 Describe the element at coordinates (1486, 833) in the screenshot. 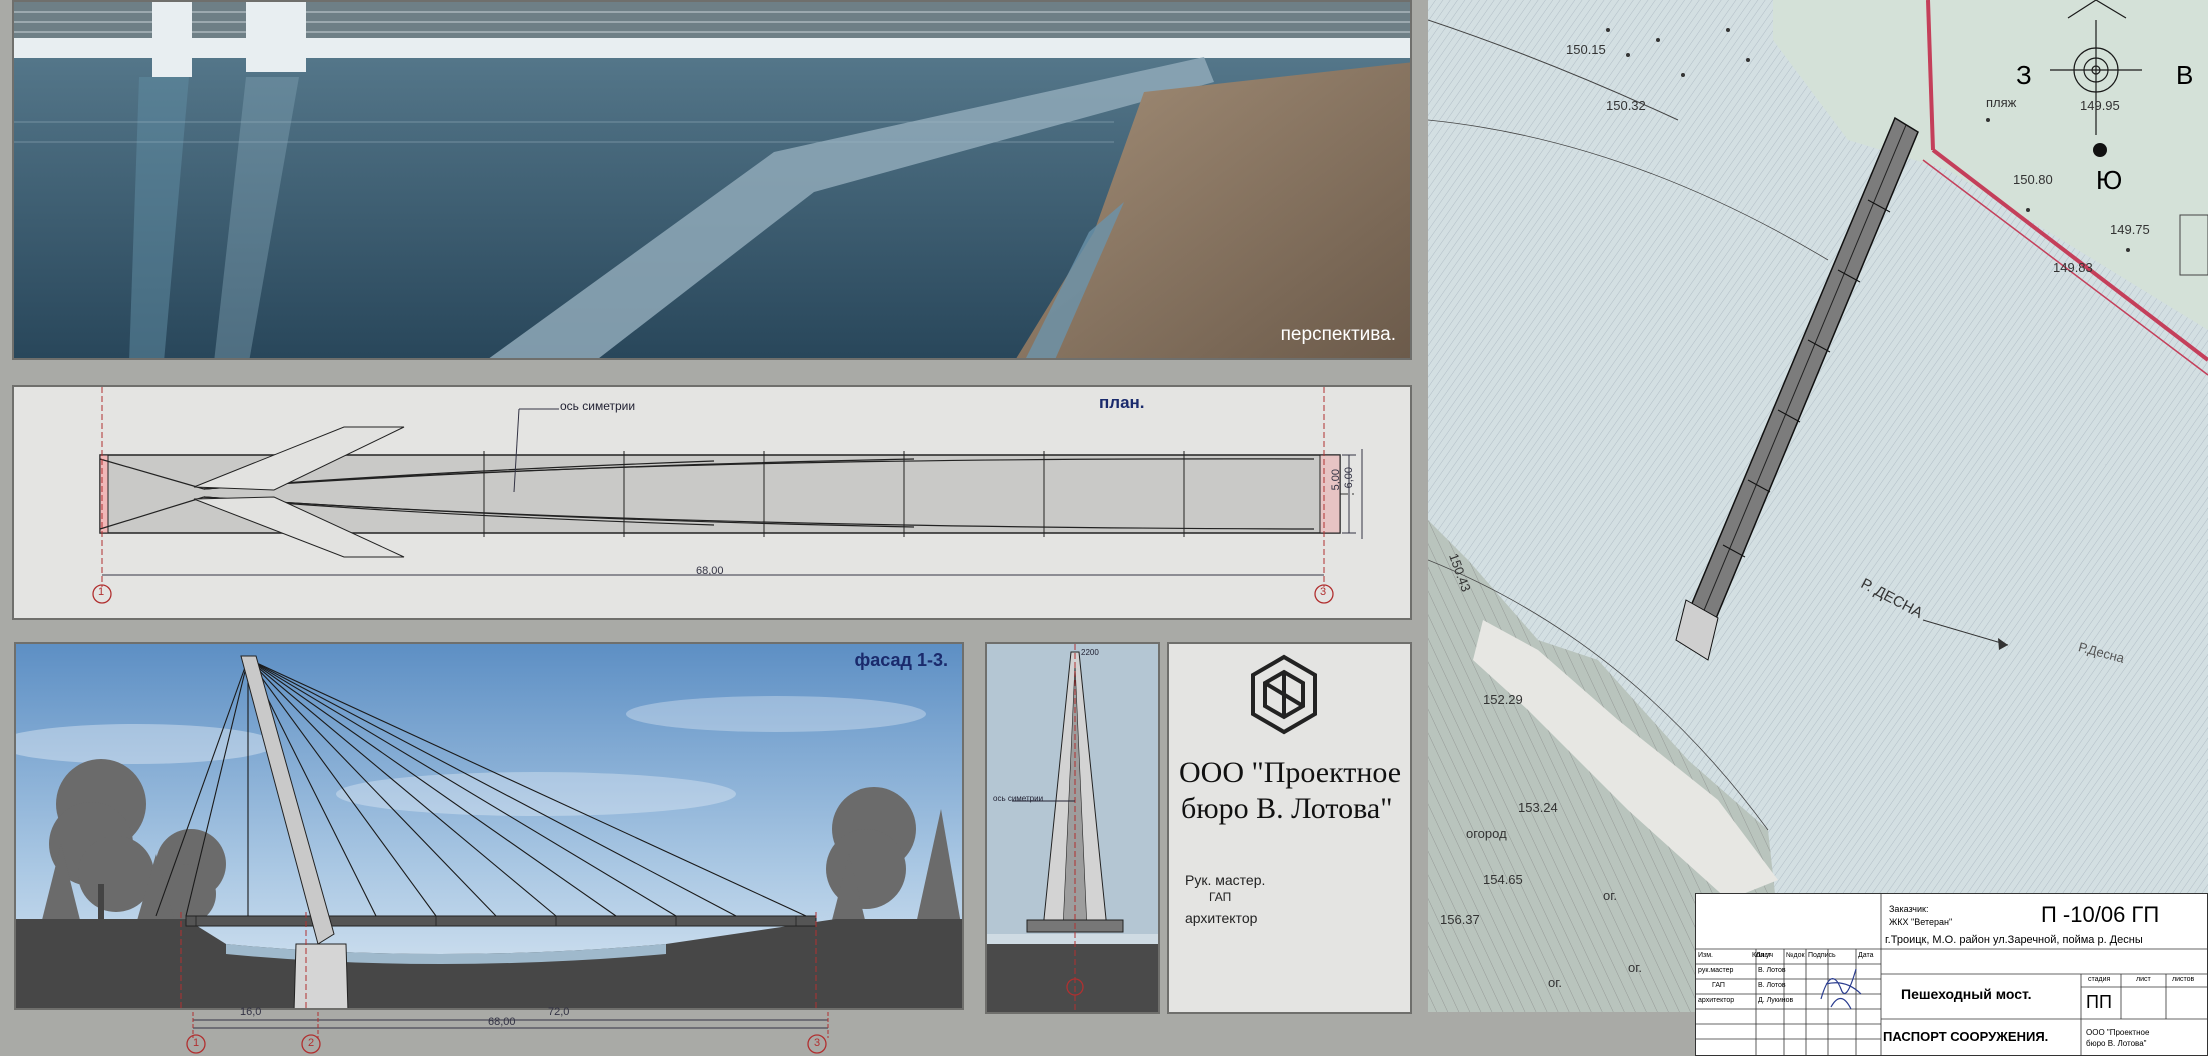

I see `map-garden: огород` at that location.